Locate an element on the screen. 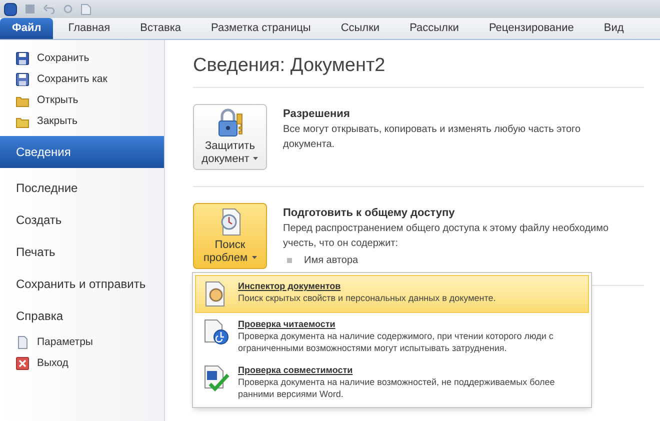 The height and width of the screenshot is (421, 660). close-icon is located at coordinates (22, 363).